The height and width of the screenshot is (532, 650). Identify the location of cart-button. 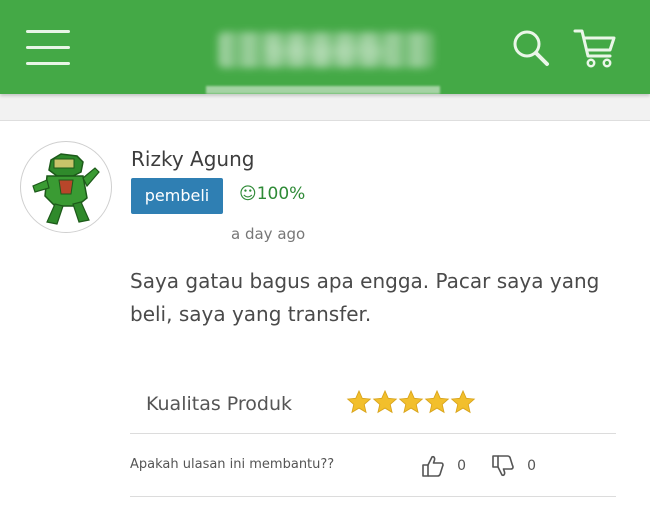
(595, 48).